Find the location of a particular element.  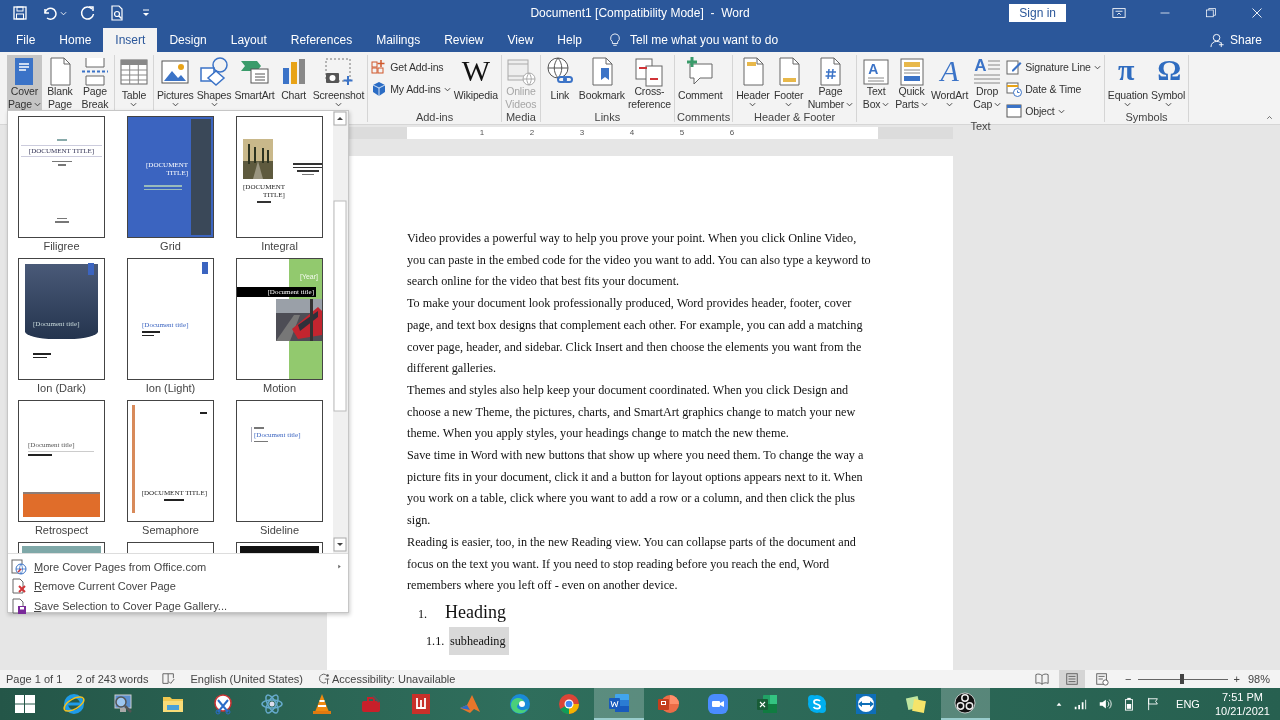

collapse-ribbon-icon is located at coordinates (1269, 118).